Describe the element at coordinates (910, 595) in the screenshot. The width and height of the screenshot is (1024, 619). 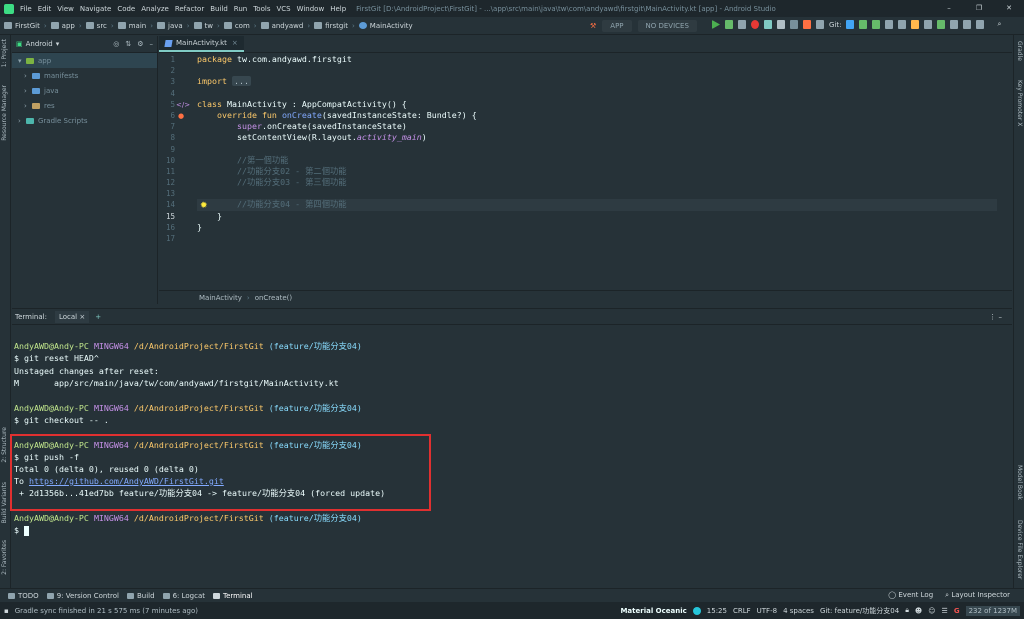
I see `tab-event-log: ◯ Event Log` at that location.